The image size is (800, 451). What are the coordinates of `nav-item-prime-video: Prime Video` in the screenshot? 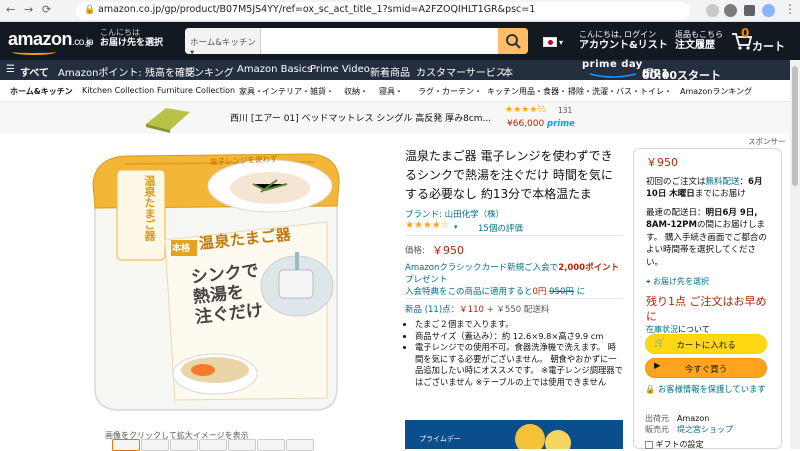 It's located at (340, 69).